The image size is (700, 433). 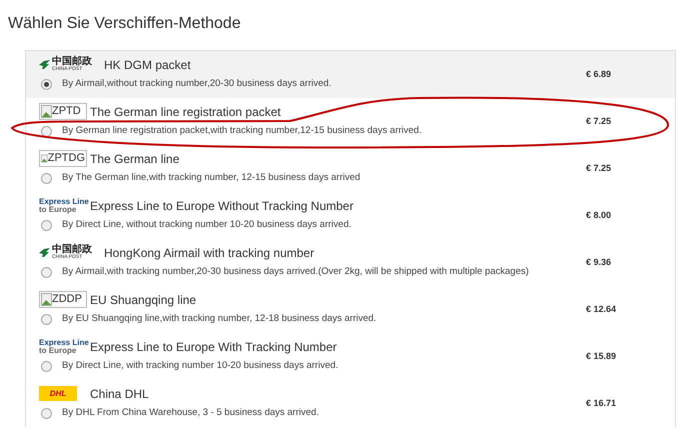 I want to click on method-description: By Direct Line, without tracking number 10-20 business days arrived., so click(x=207, y=225).